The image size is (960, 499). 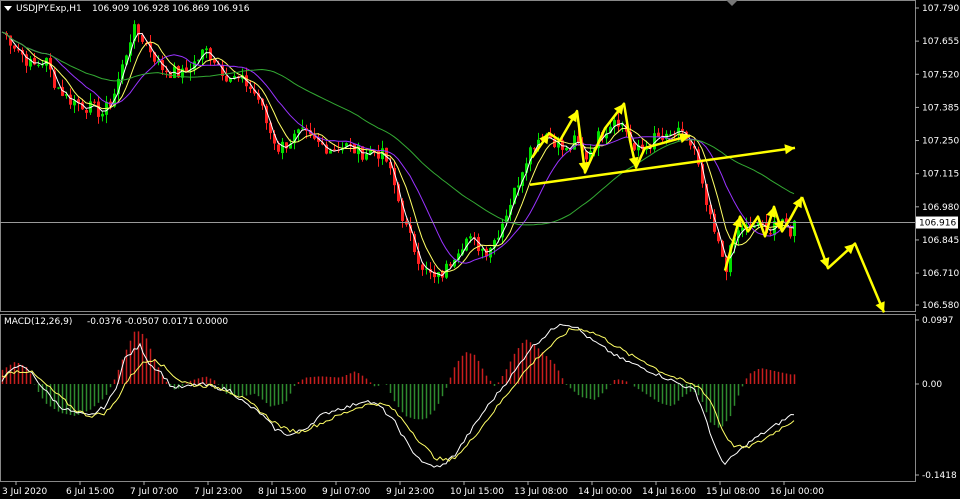 What do you see at coordinates (346, 492) in the screenshot?
I see `time-axis-label: 9 Jul 07:00` at bounding box center [346, 492].